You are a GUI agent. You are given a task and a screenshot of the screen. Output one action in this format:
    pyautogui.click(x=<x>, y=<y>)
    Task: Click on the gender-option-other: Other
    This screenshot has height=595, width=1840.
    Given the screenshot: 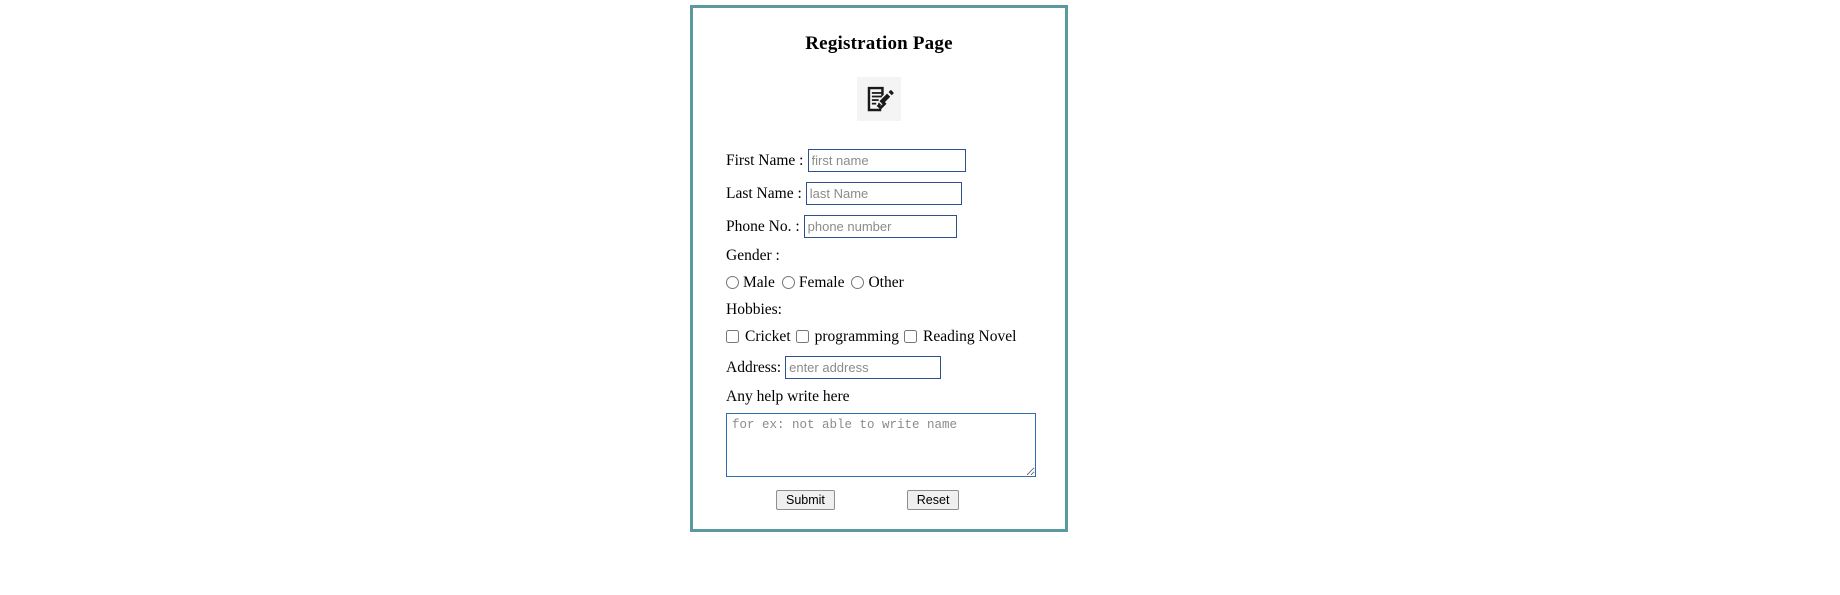 What is the action you would take?
    pyautogui.click(x=877, y=282)
    